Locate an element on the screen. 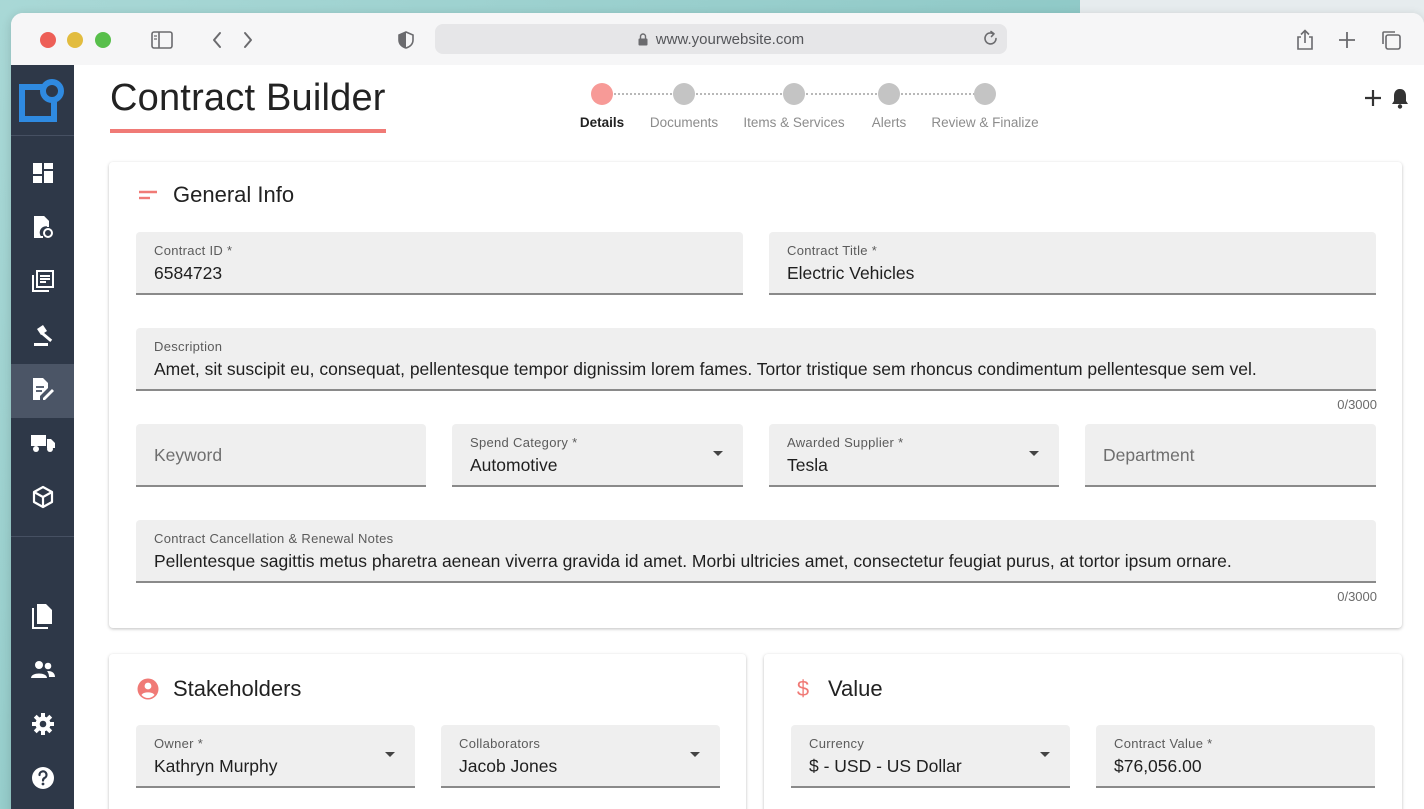 The image size is (1424, 809). gear-icon is located at coordinates (43, 726).